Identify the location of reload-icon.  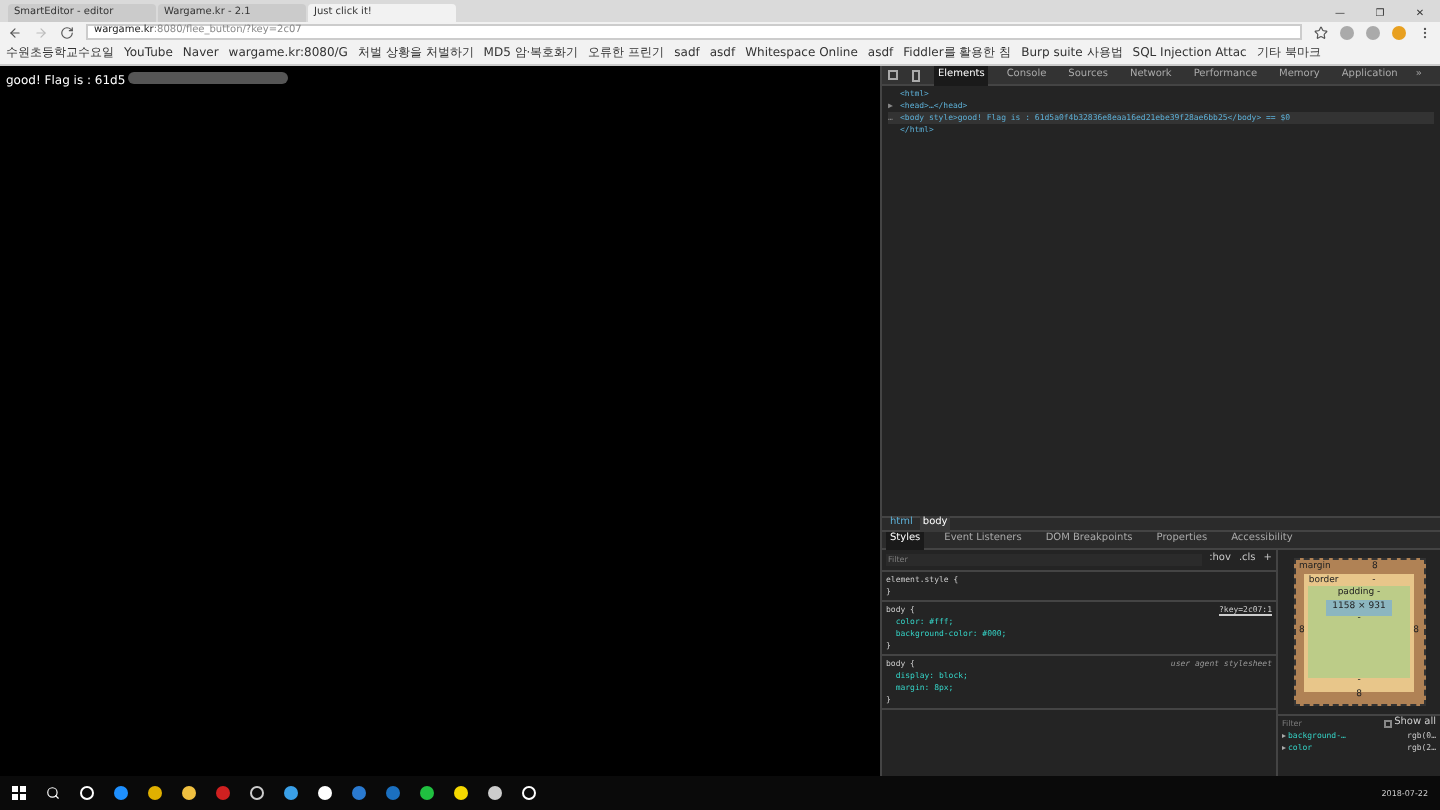
(67, 32).